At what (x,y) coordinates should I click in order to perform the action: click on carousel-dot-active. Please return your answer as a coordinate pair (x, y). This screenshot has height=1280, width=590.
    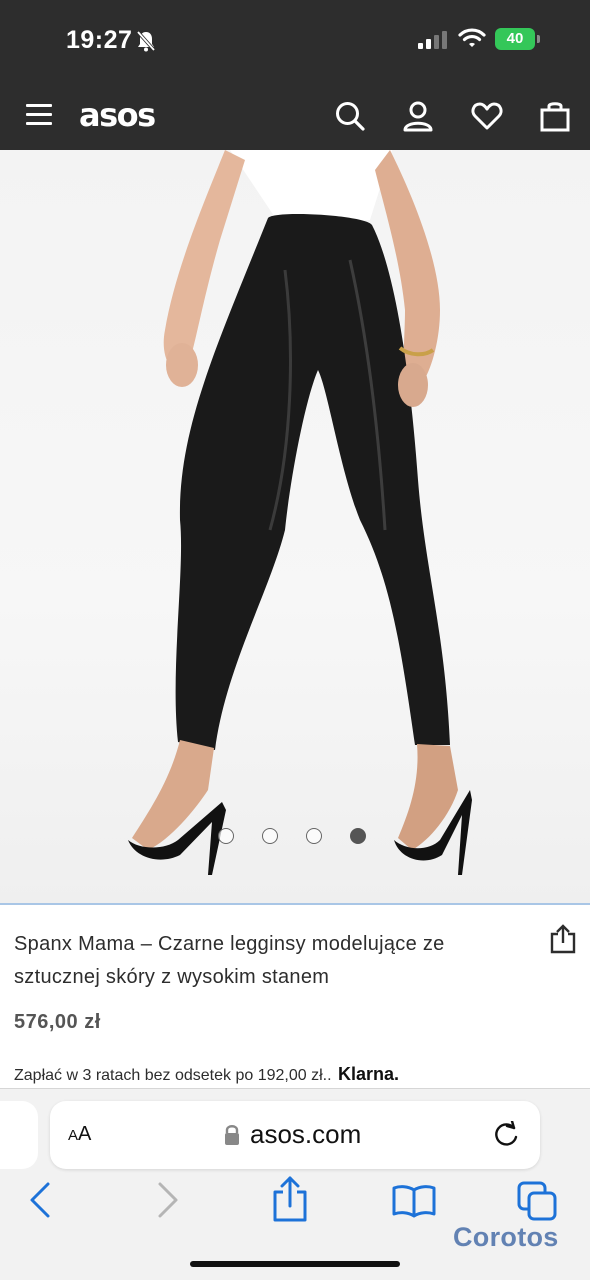
    Looking at the image, I should click on (358, 836).